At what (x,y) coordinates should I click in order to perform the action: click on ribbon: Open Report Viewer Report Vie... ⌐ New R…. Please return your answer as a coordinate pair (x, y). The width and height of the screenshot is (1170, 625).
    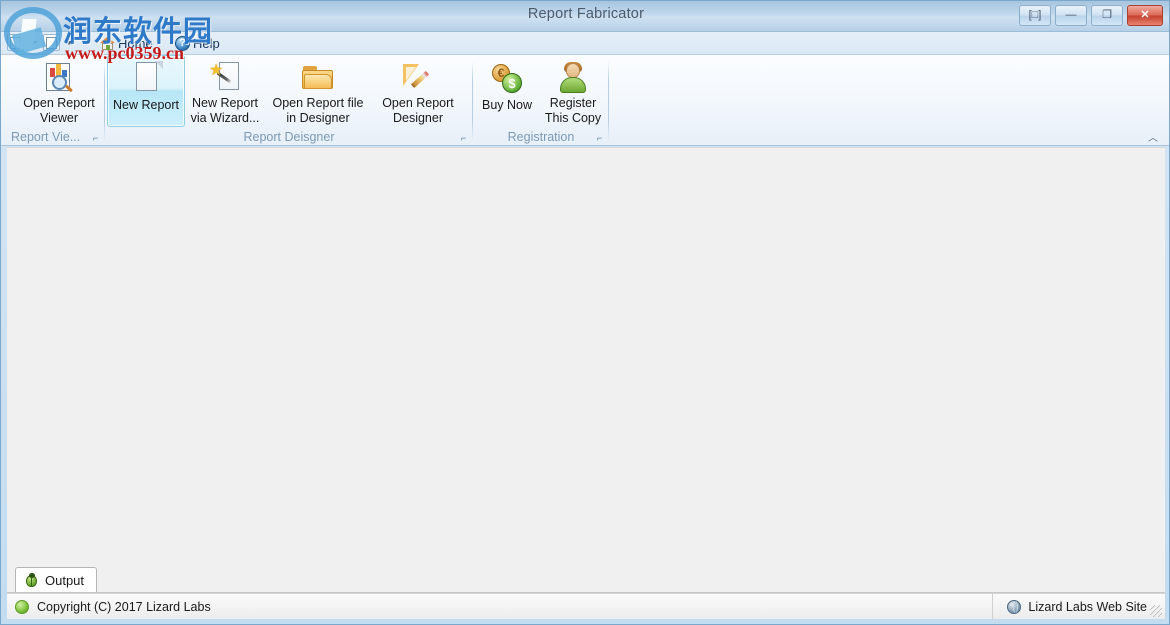
    Looking at the image, I should click on (585, 100).